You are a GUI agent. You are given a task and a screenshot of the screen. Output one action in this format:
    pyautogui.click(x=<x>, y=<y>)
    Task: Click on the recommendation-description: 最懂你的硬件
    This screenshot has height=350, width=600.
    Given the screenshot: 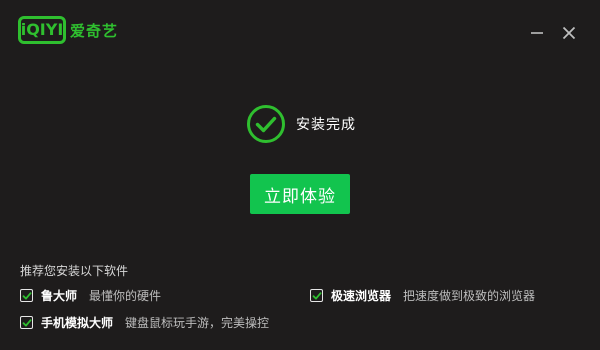 What is the action you would take?
    pyautogui.click(x=125, y=296)
    